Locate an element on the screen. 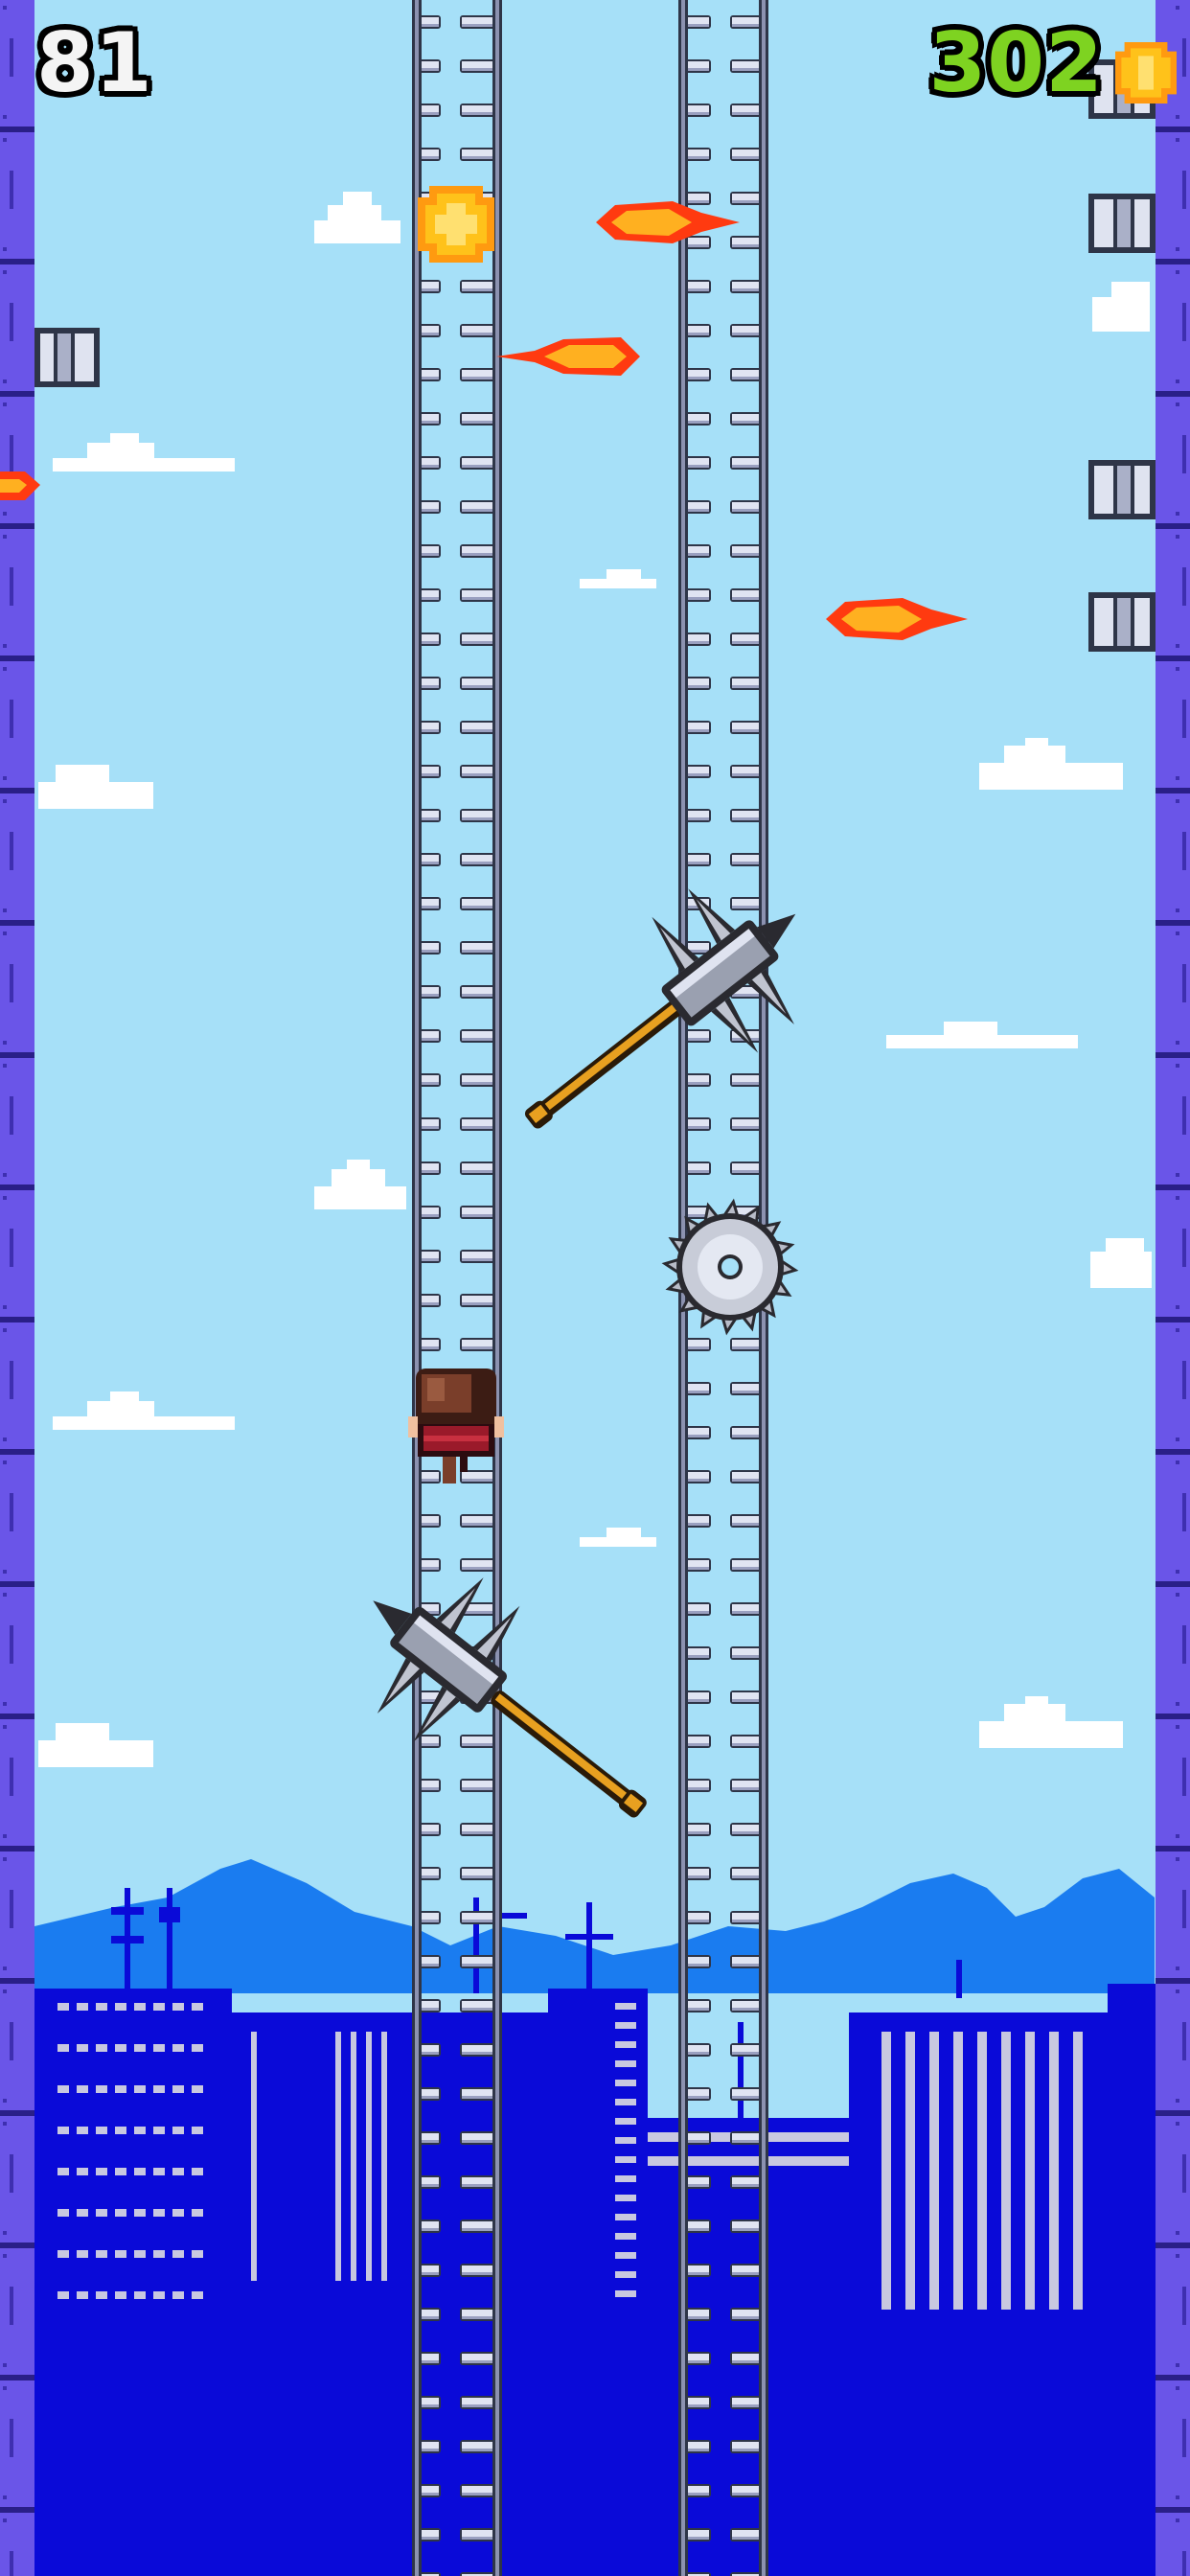  coin-icon is located at coordinates (1146, 73).